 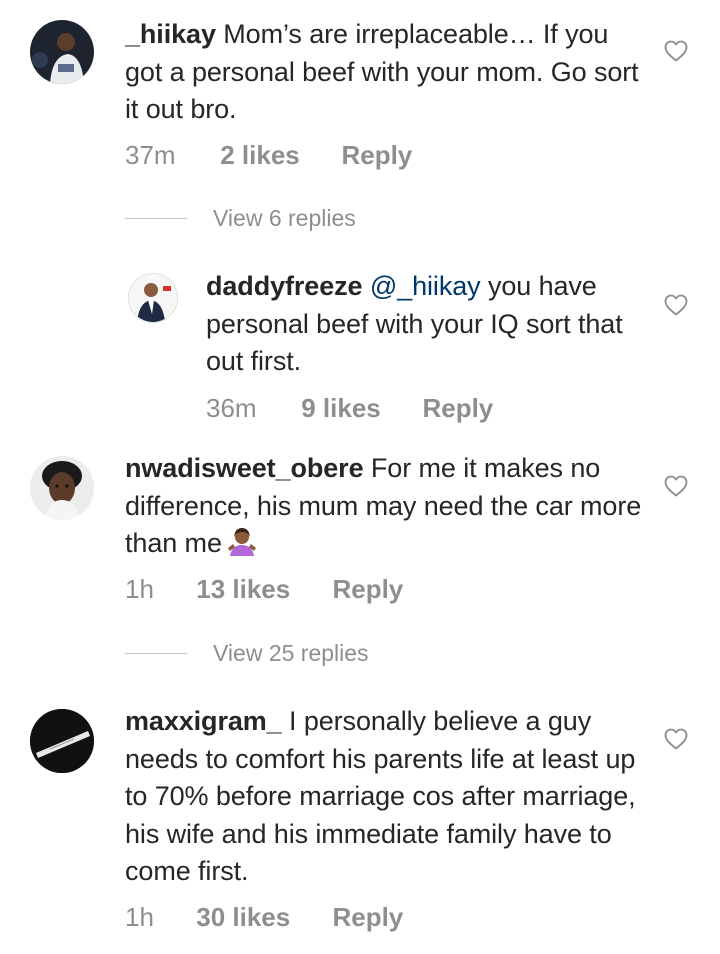 I want to click on comment-username: daddyfreeze, so click(x=284, y=286).